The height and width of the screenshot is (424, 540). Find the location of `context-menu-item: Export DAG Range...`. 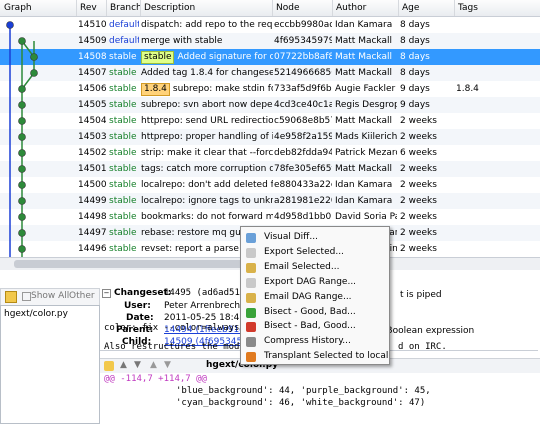

context-menu-item: Export DAG Range... is located at coordinates (315, 282).